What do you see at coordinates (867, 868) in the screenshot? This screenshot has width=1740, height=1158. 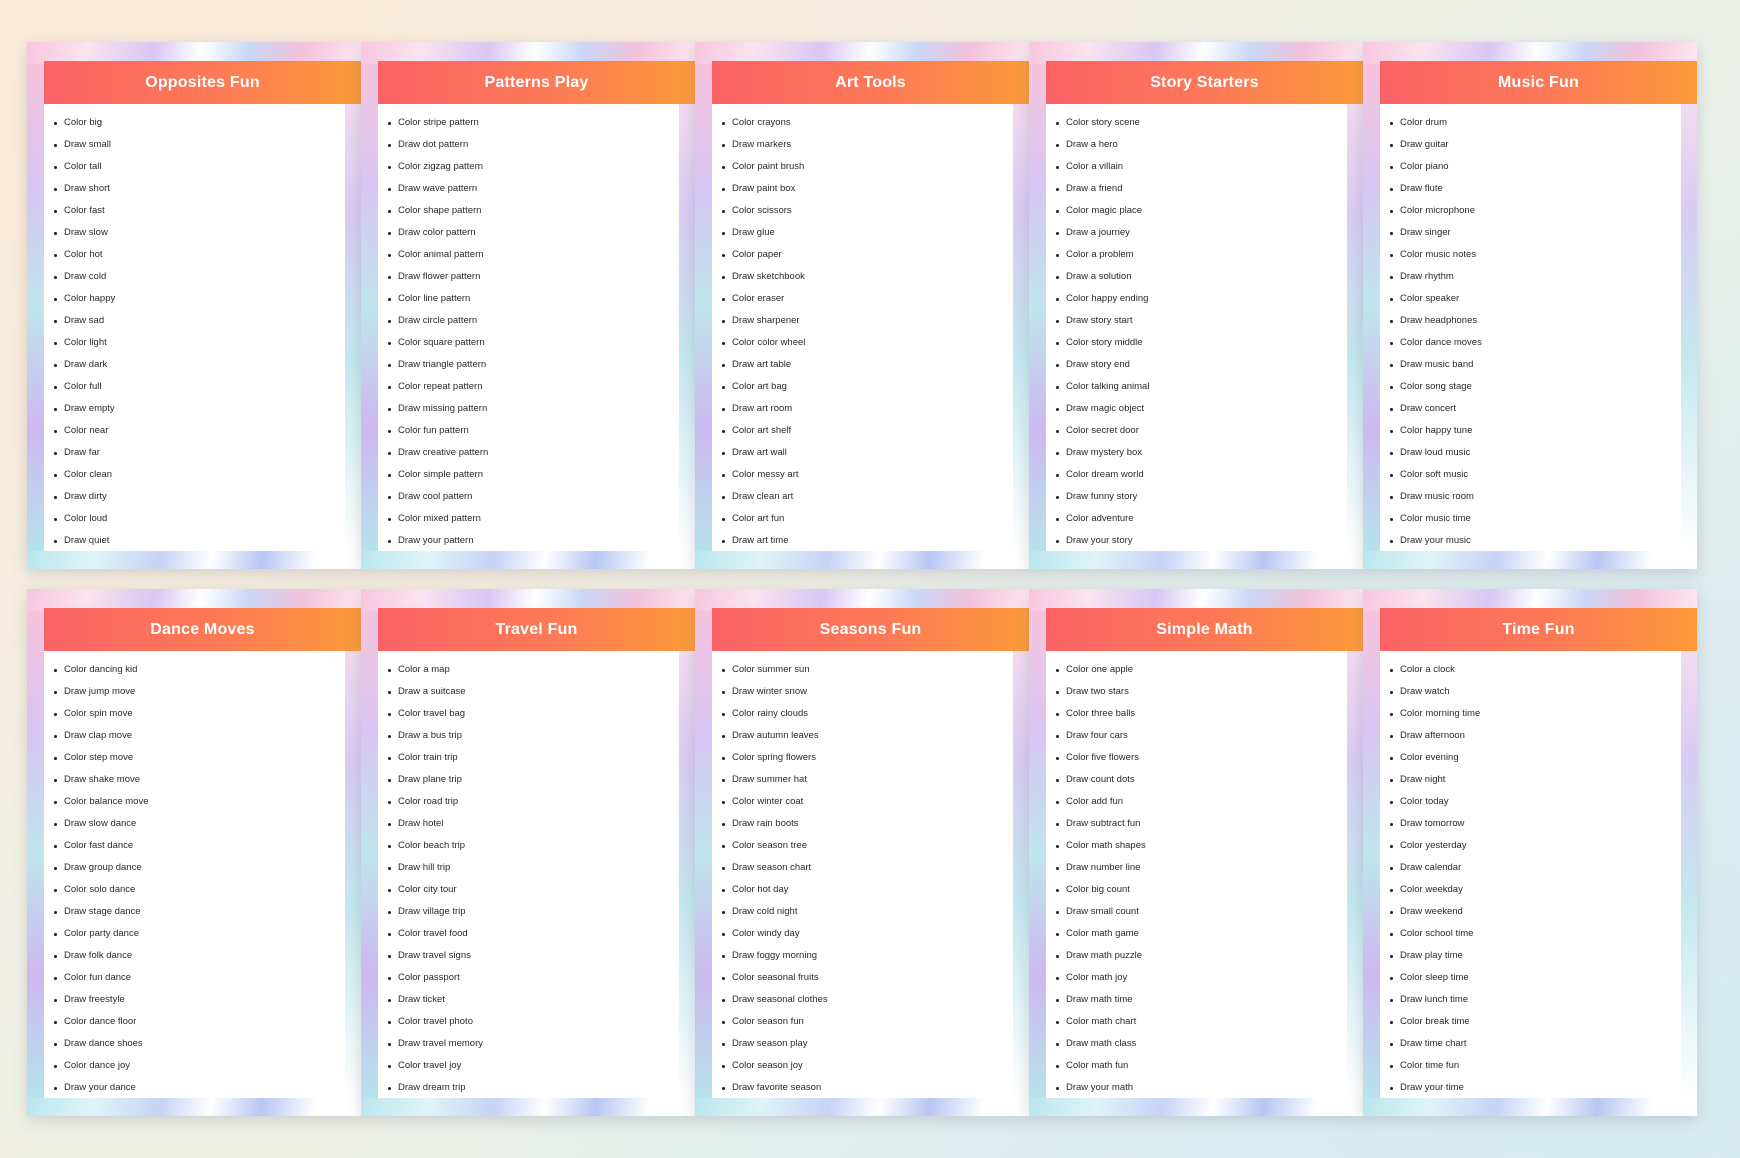 I see `list-item: Draw season chart` at bounding box center [867, 868].